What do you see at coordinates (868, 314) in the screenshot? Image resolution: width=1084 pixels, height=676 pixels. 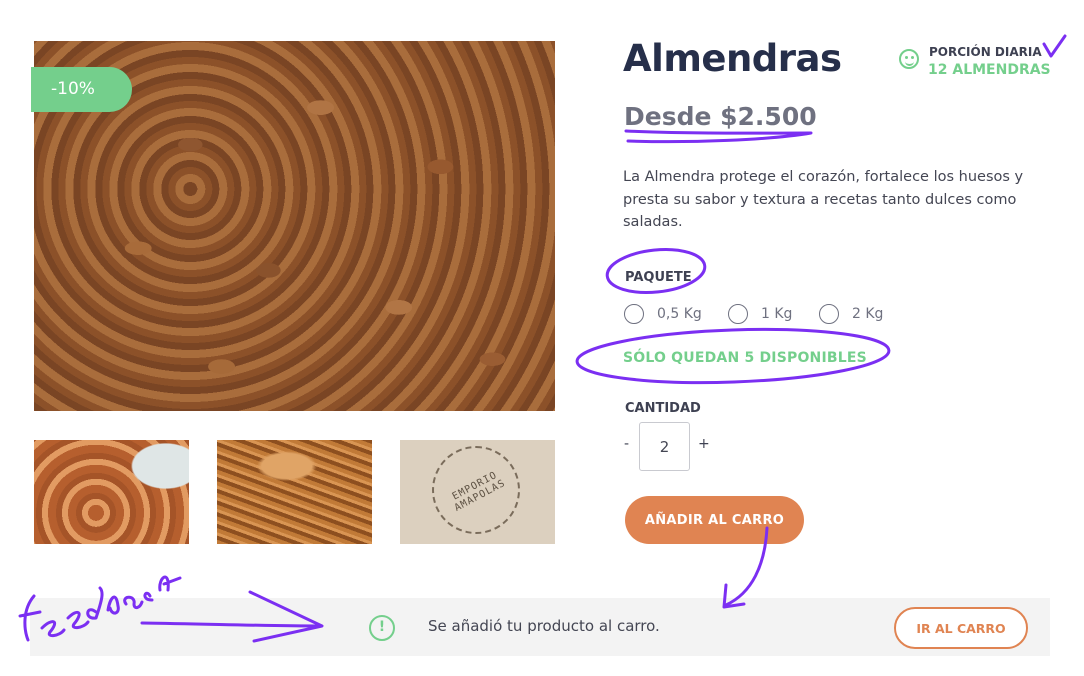 I see `package-option-label: 2 Kg` at bounding box center [868, 314].